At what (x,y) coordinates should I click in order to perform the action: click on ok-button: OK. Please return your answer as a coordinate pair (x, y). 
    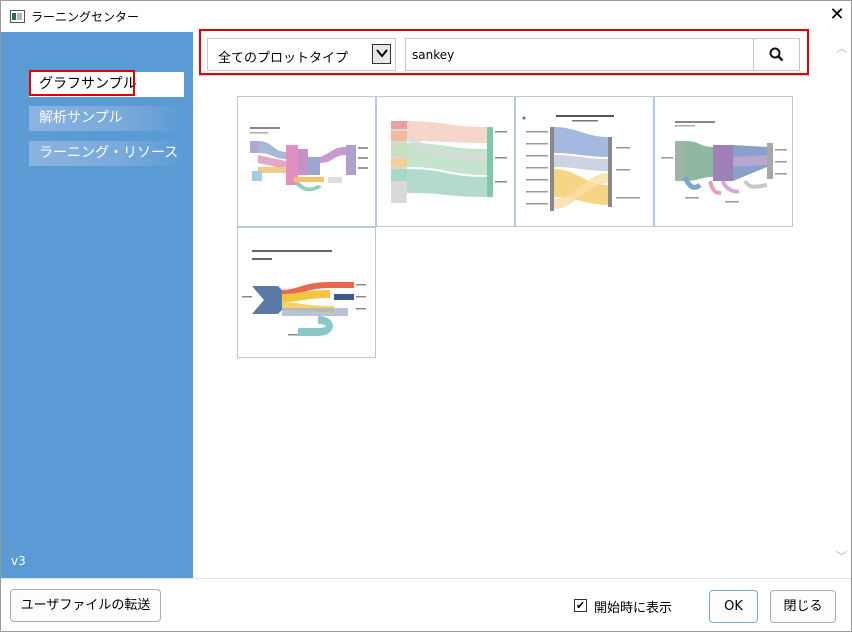
    Looking at the image, I should click on (733, 606).